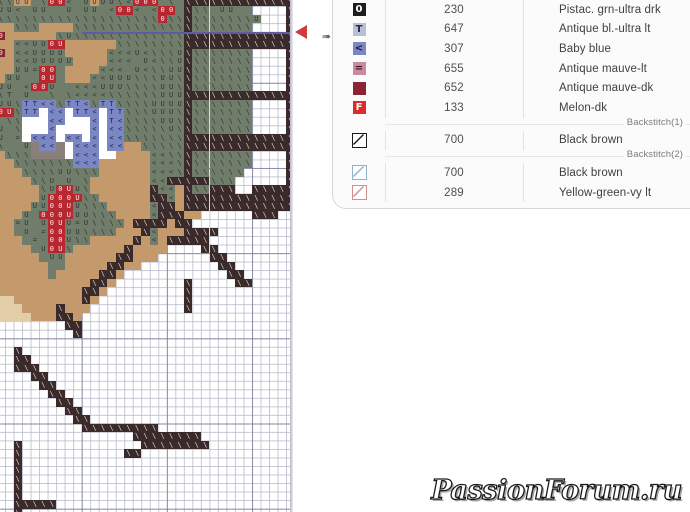 Image resolution: width=690 pixels, height=512 pixels. Describe the element at coordinates (454, 107) in the screenshot. I see `legend-code-cell: 133` at that location.